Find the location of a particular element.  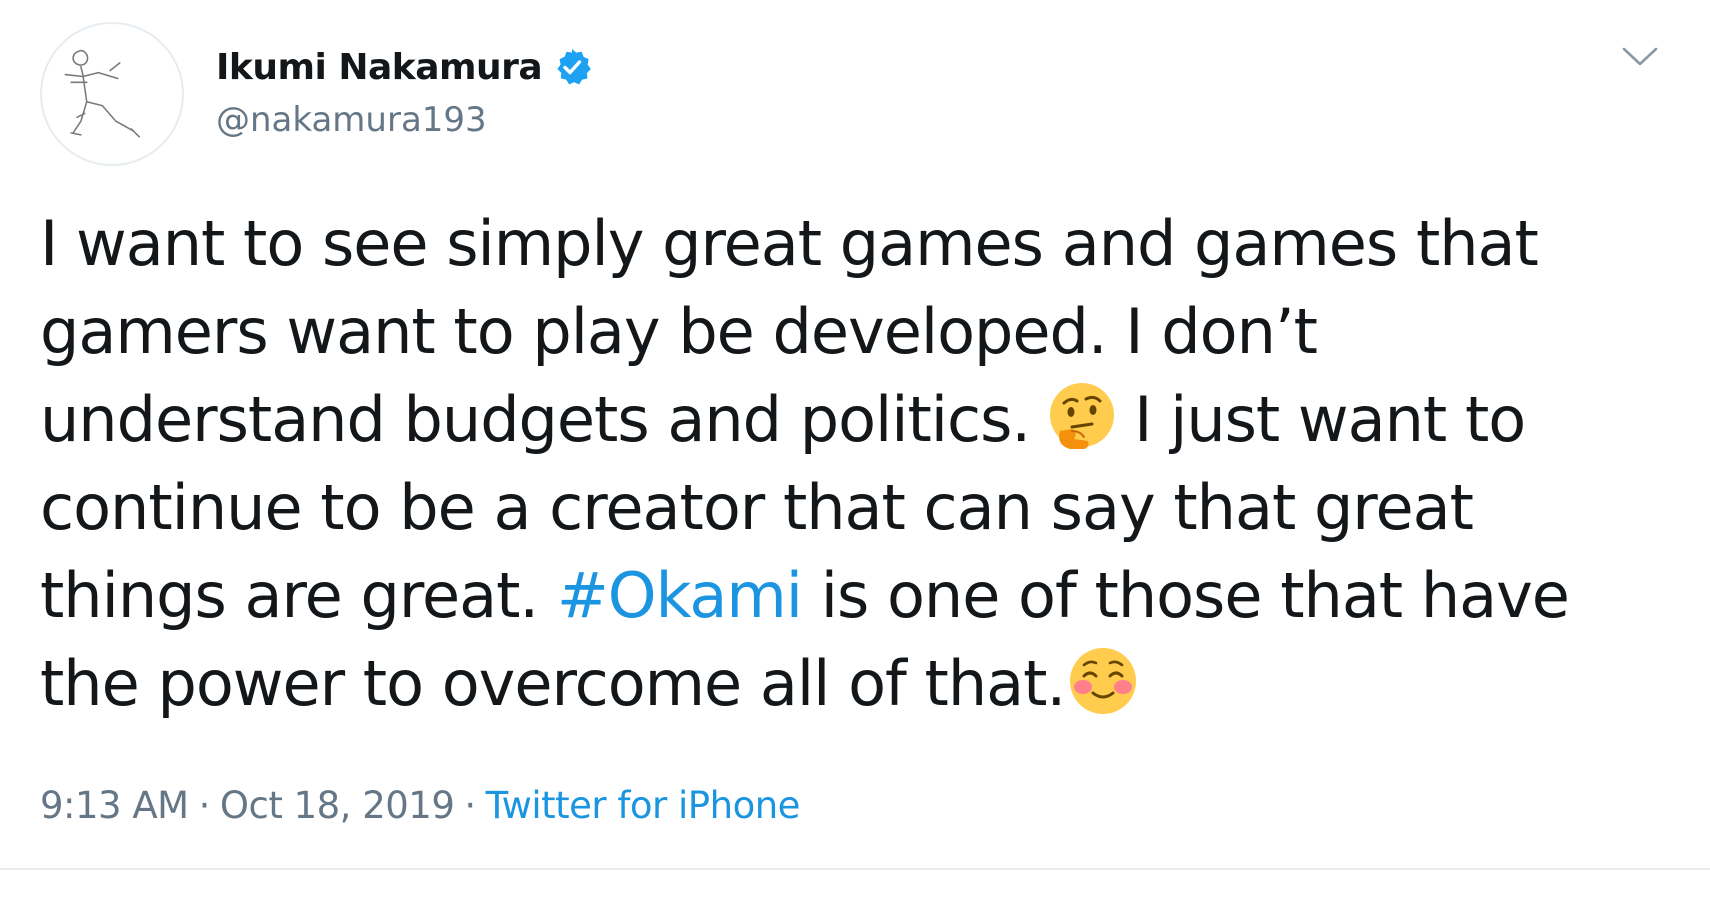

tweet-text-segment: is one of those that have is located at coordinates (1195, 595).